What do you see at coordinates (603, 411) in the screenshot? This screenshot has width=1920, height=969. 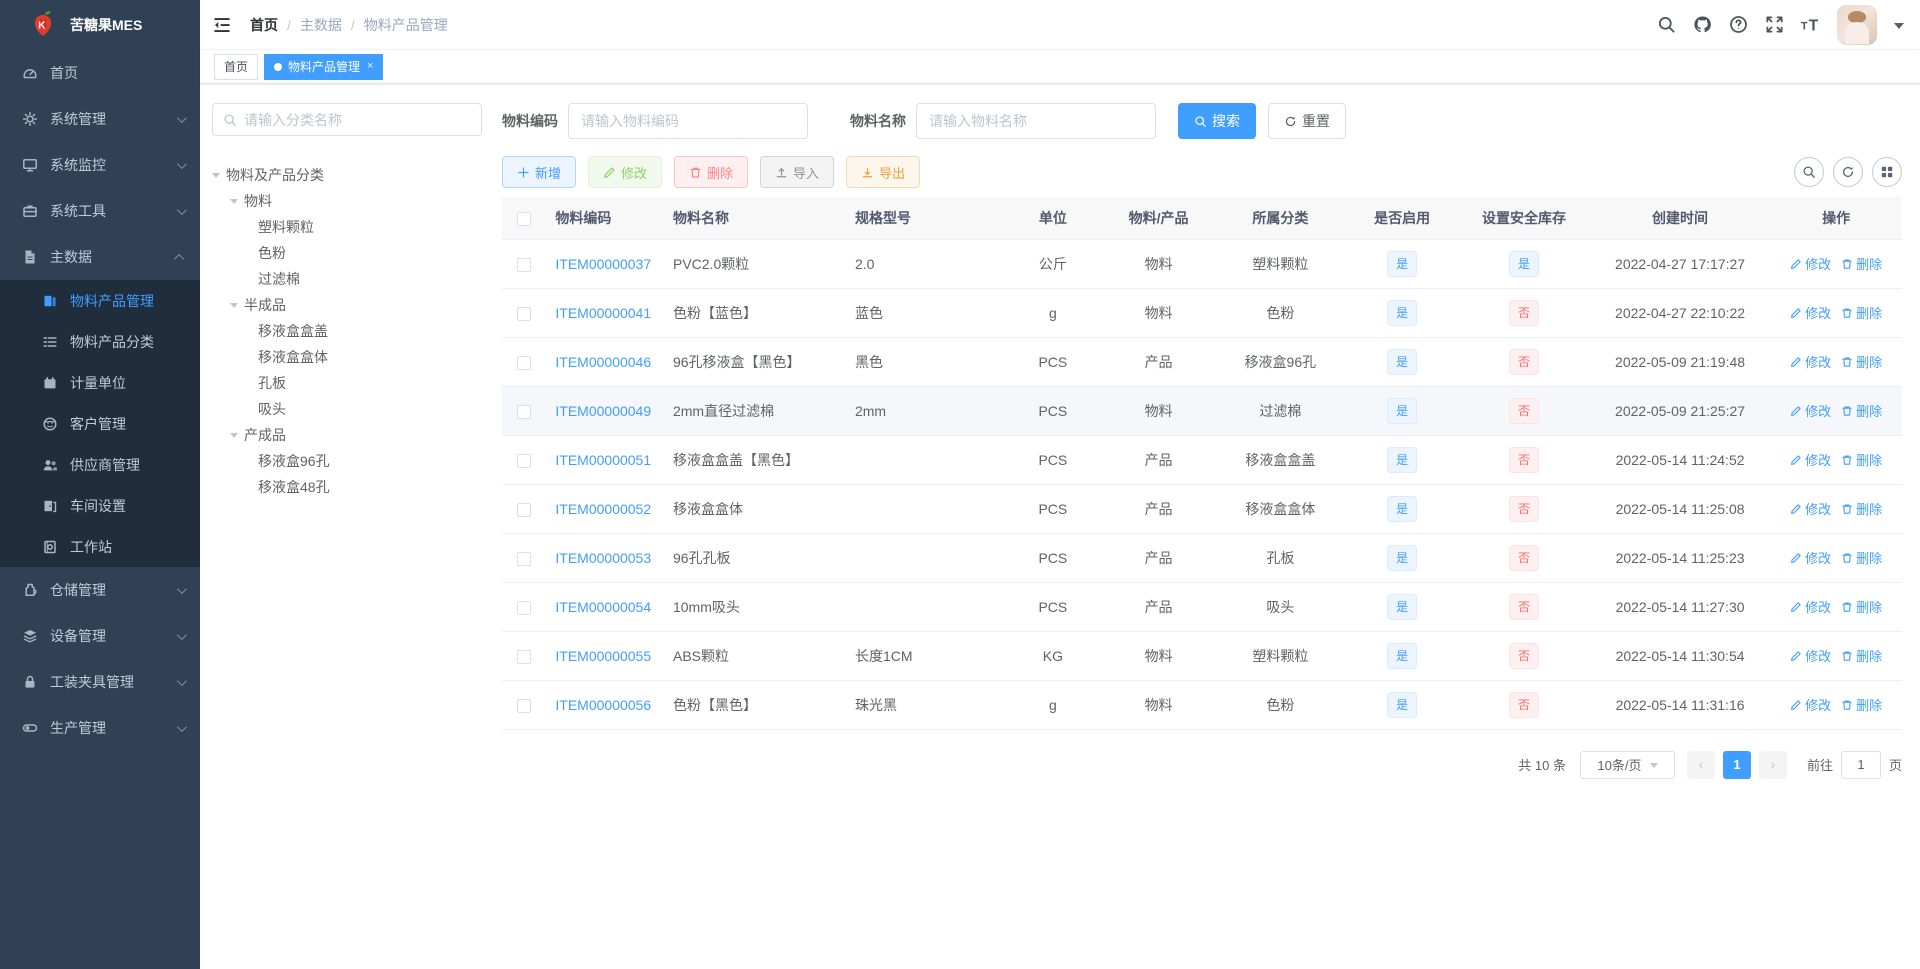 I see `material-code-link: ITEM00000049` at bounding box center [603, 411].